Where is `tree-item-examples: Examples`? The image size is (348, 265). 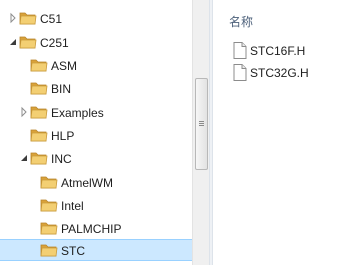
tree-item-examples: Examples is located at coordinates (96, 113).